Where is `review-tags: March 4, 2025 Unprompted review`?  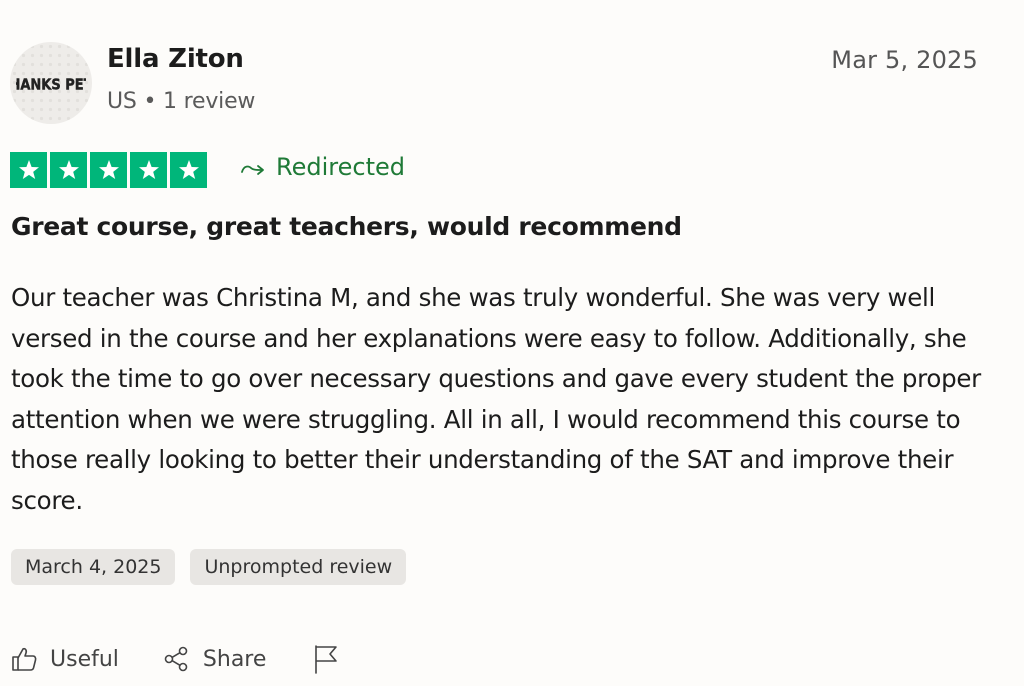 review-tags: March 4, 2025 Unprompted review is located at coordinates (209, 567).